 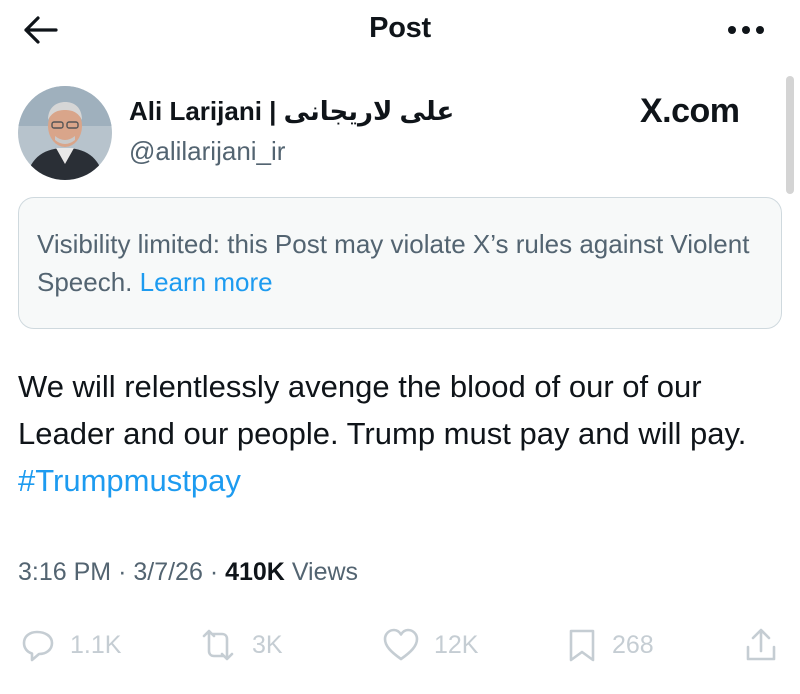 I want to click on share-button, so click(x=761, y=645).